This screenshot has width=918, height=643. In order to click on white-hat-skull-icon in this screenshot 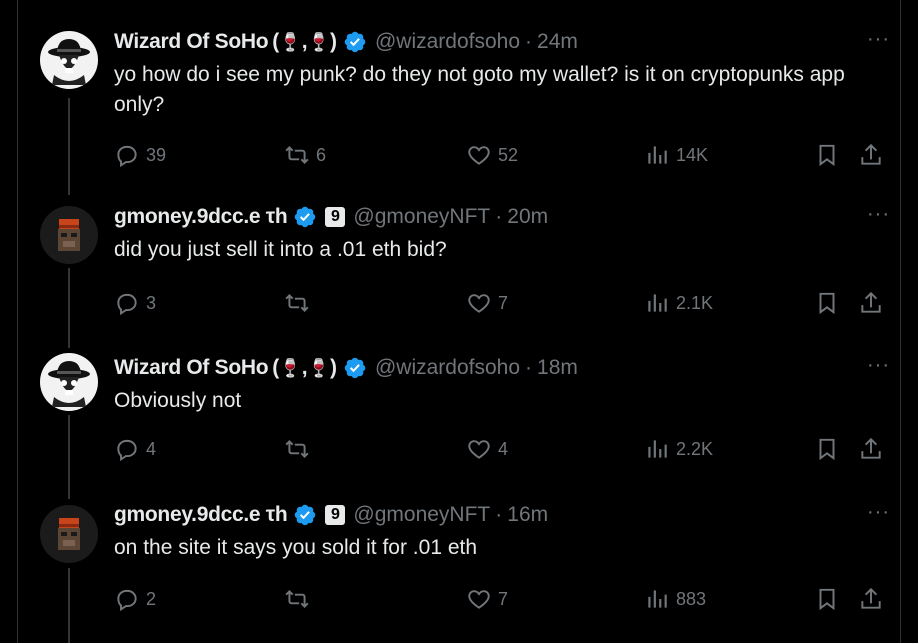, I will do `click(69, 384)`.